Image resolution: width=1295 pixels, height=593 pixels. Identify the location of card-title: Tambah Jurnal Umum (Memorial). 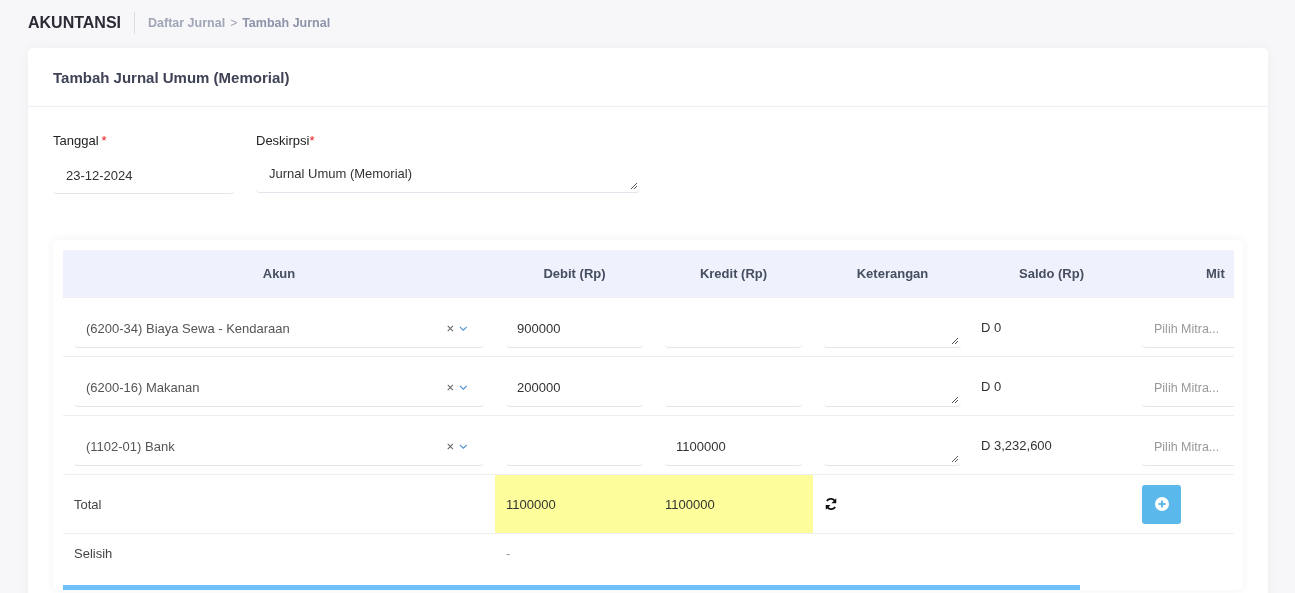
(171, 77).